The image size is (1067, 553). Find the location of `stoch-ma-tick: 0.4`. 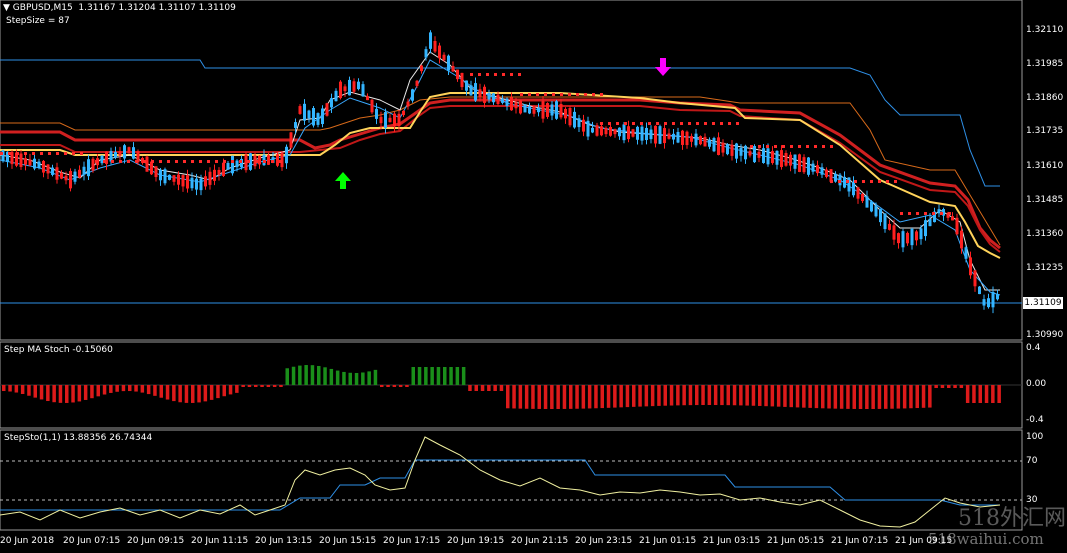

stoch-ma-tick: 0.4 is located at coordinates (1033, 348).